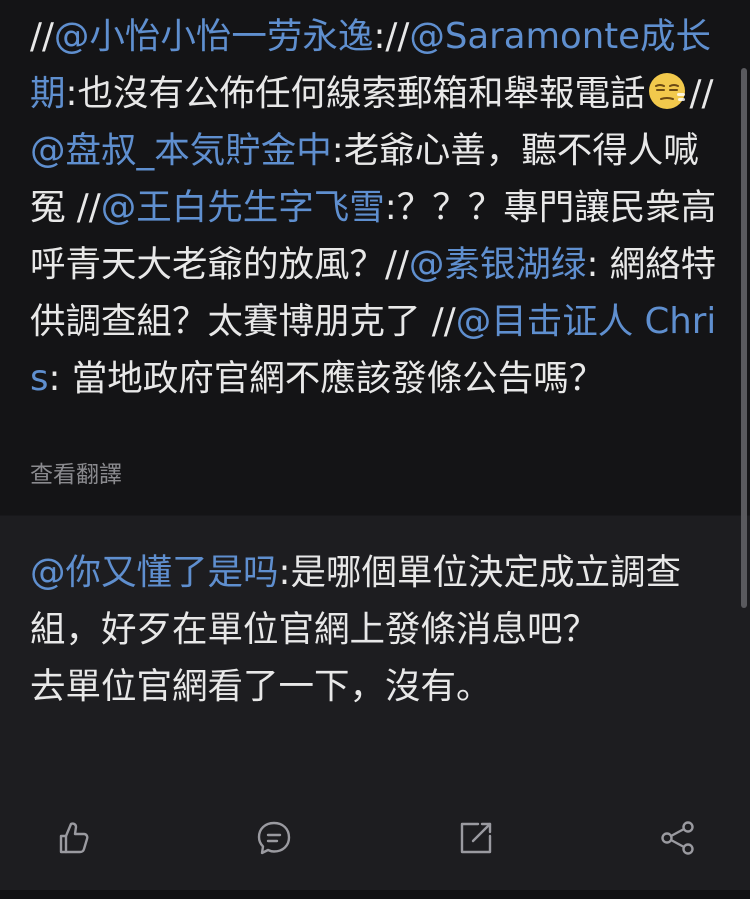  I want to click on repost-button, so click(476, 838).